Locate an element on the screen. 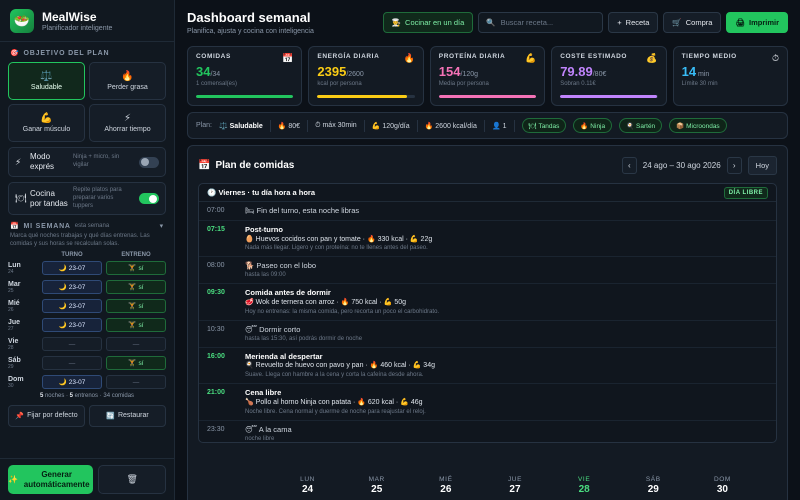 The height and width of the screenshot is (500, 800). week-section-header: 📅 MI SEMANA esta semana ▾ is located at coordinates (87, 226).